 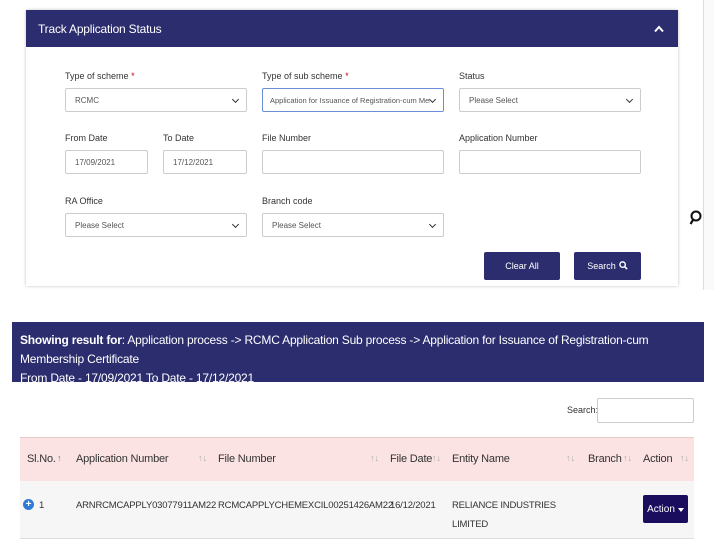 I want to click on col-application-number: Application Number, so click(x=122, y=459).